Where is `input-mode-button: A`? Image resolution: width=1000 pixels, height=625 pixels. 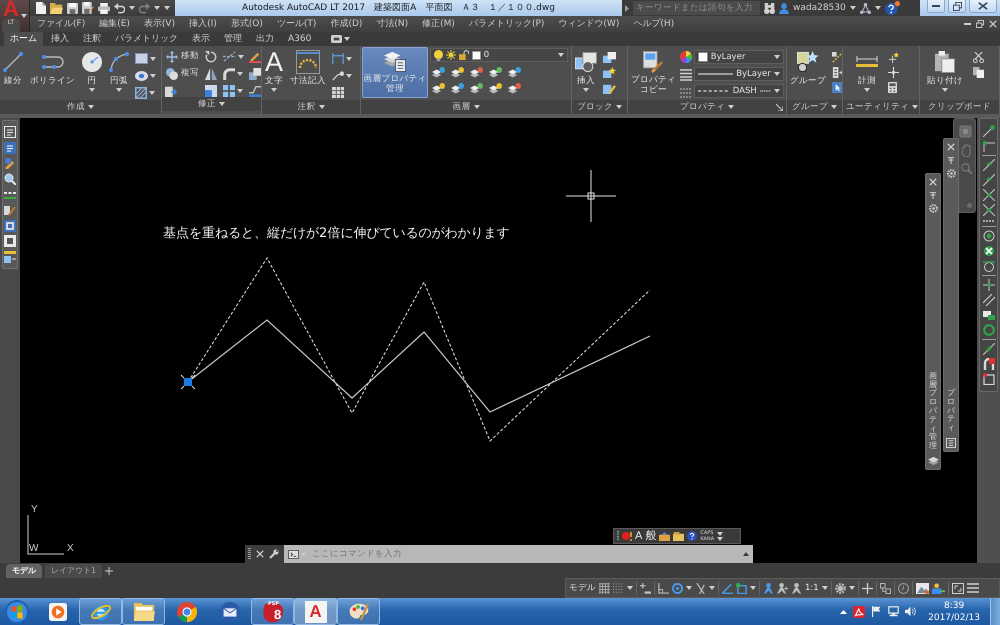 input-mode-button: A is located at coordinates (638, 536).